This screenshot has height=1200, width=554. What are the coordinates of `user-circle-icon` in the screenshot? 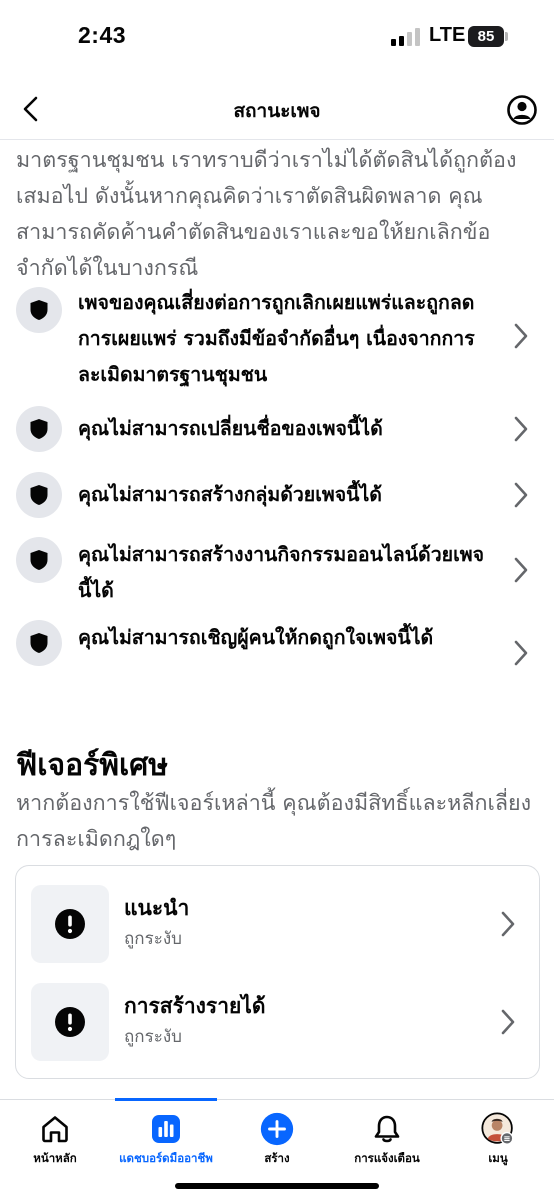 It's located at (522, 110).